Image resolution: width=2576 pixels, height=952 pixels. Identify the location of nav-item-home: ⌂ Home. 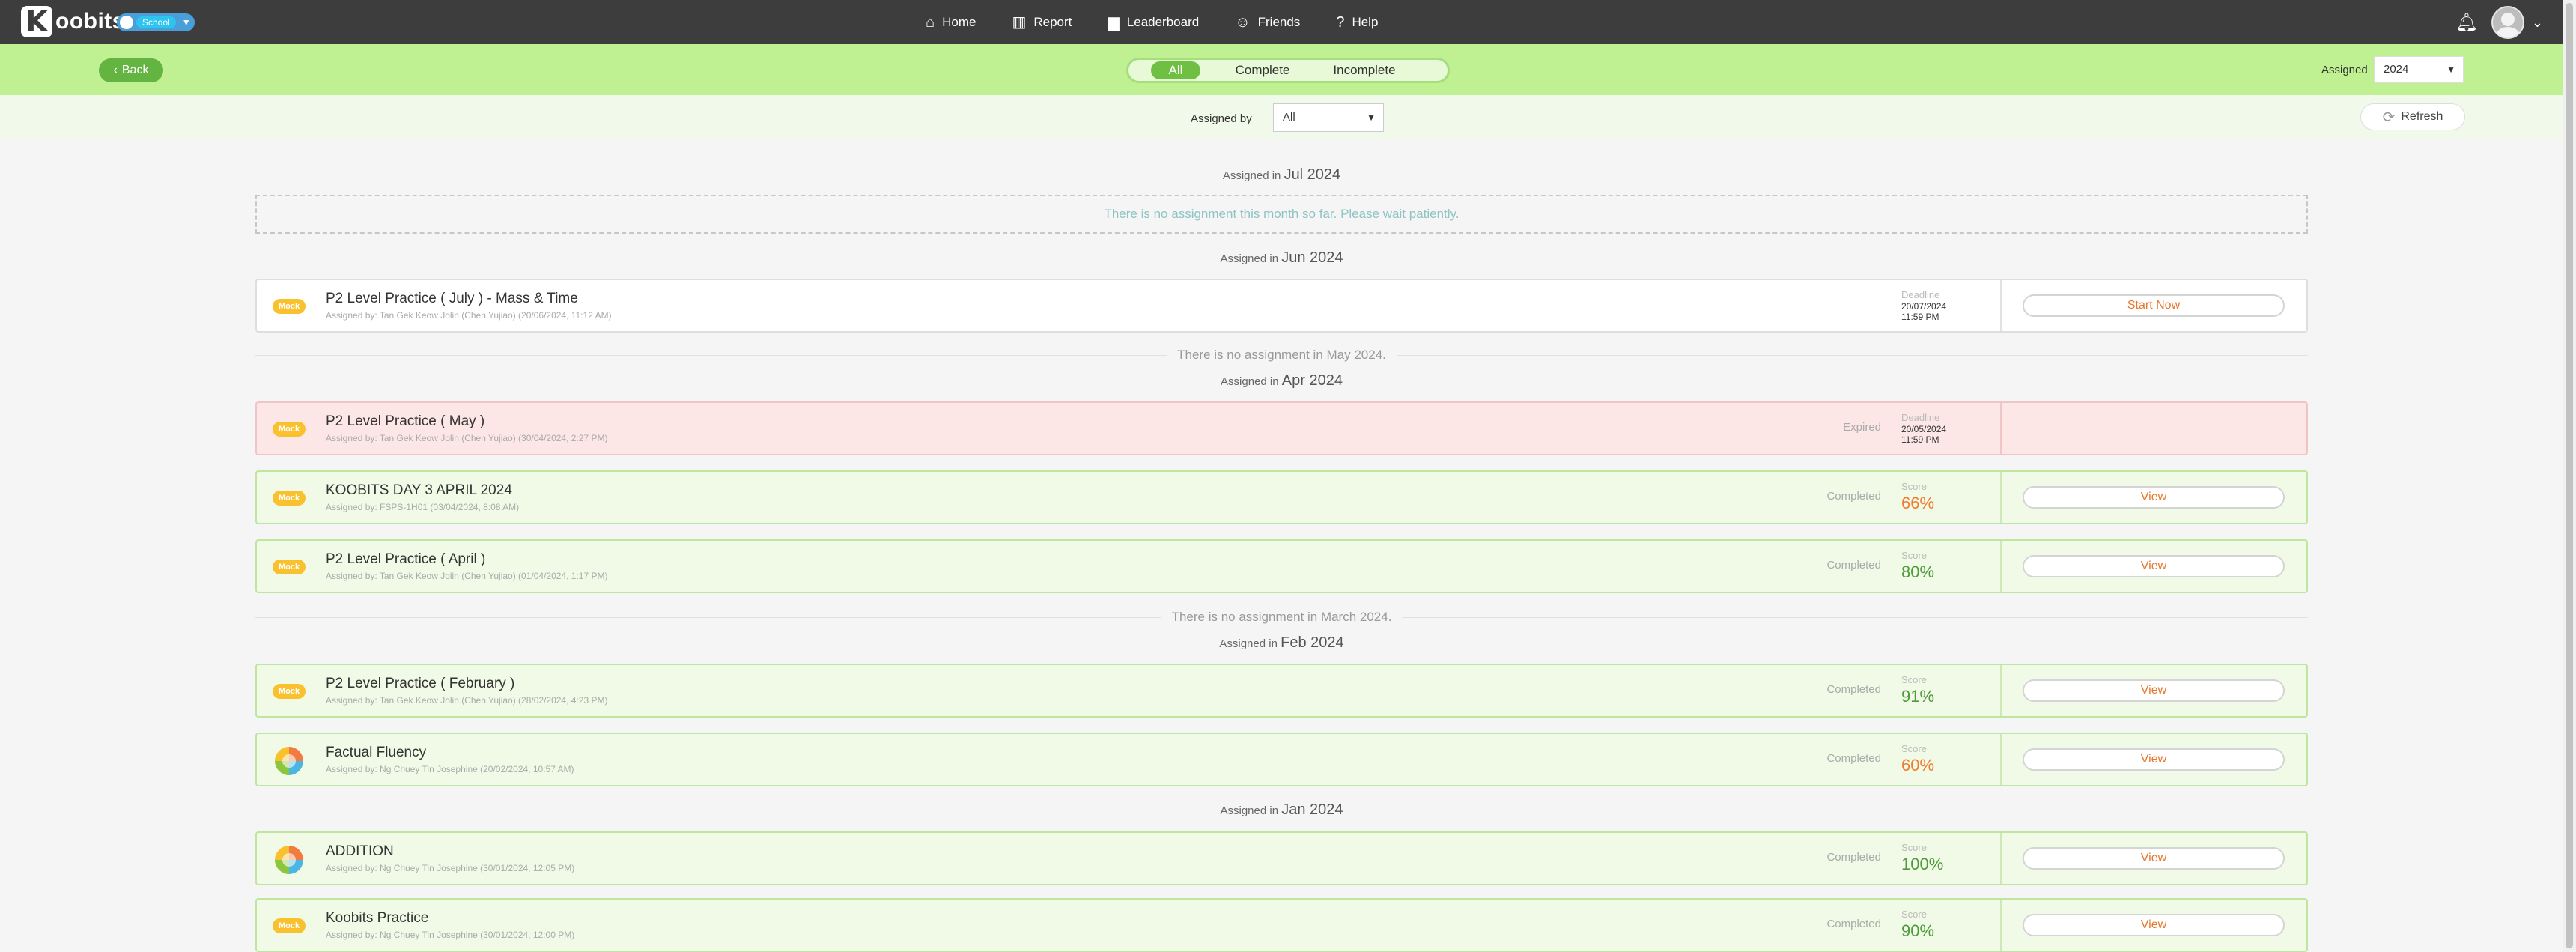
(951, 22).